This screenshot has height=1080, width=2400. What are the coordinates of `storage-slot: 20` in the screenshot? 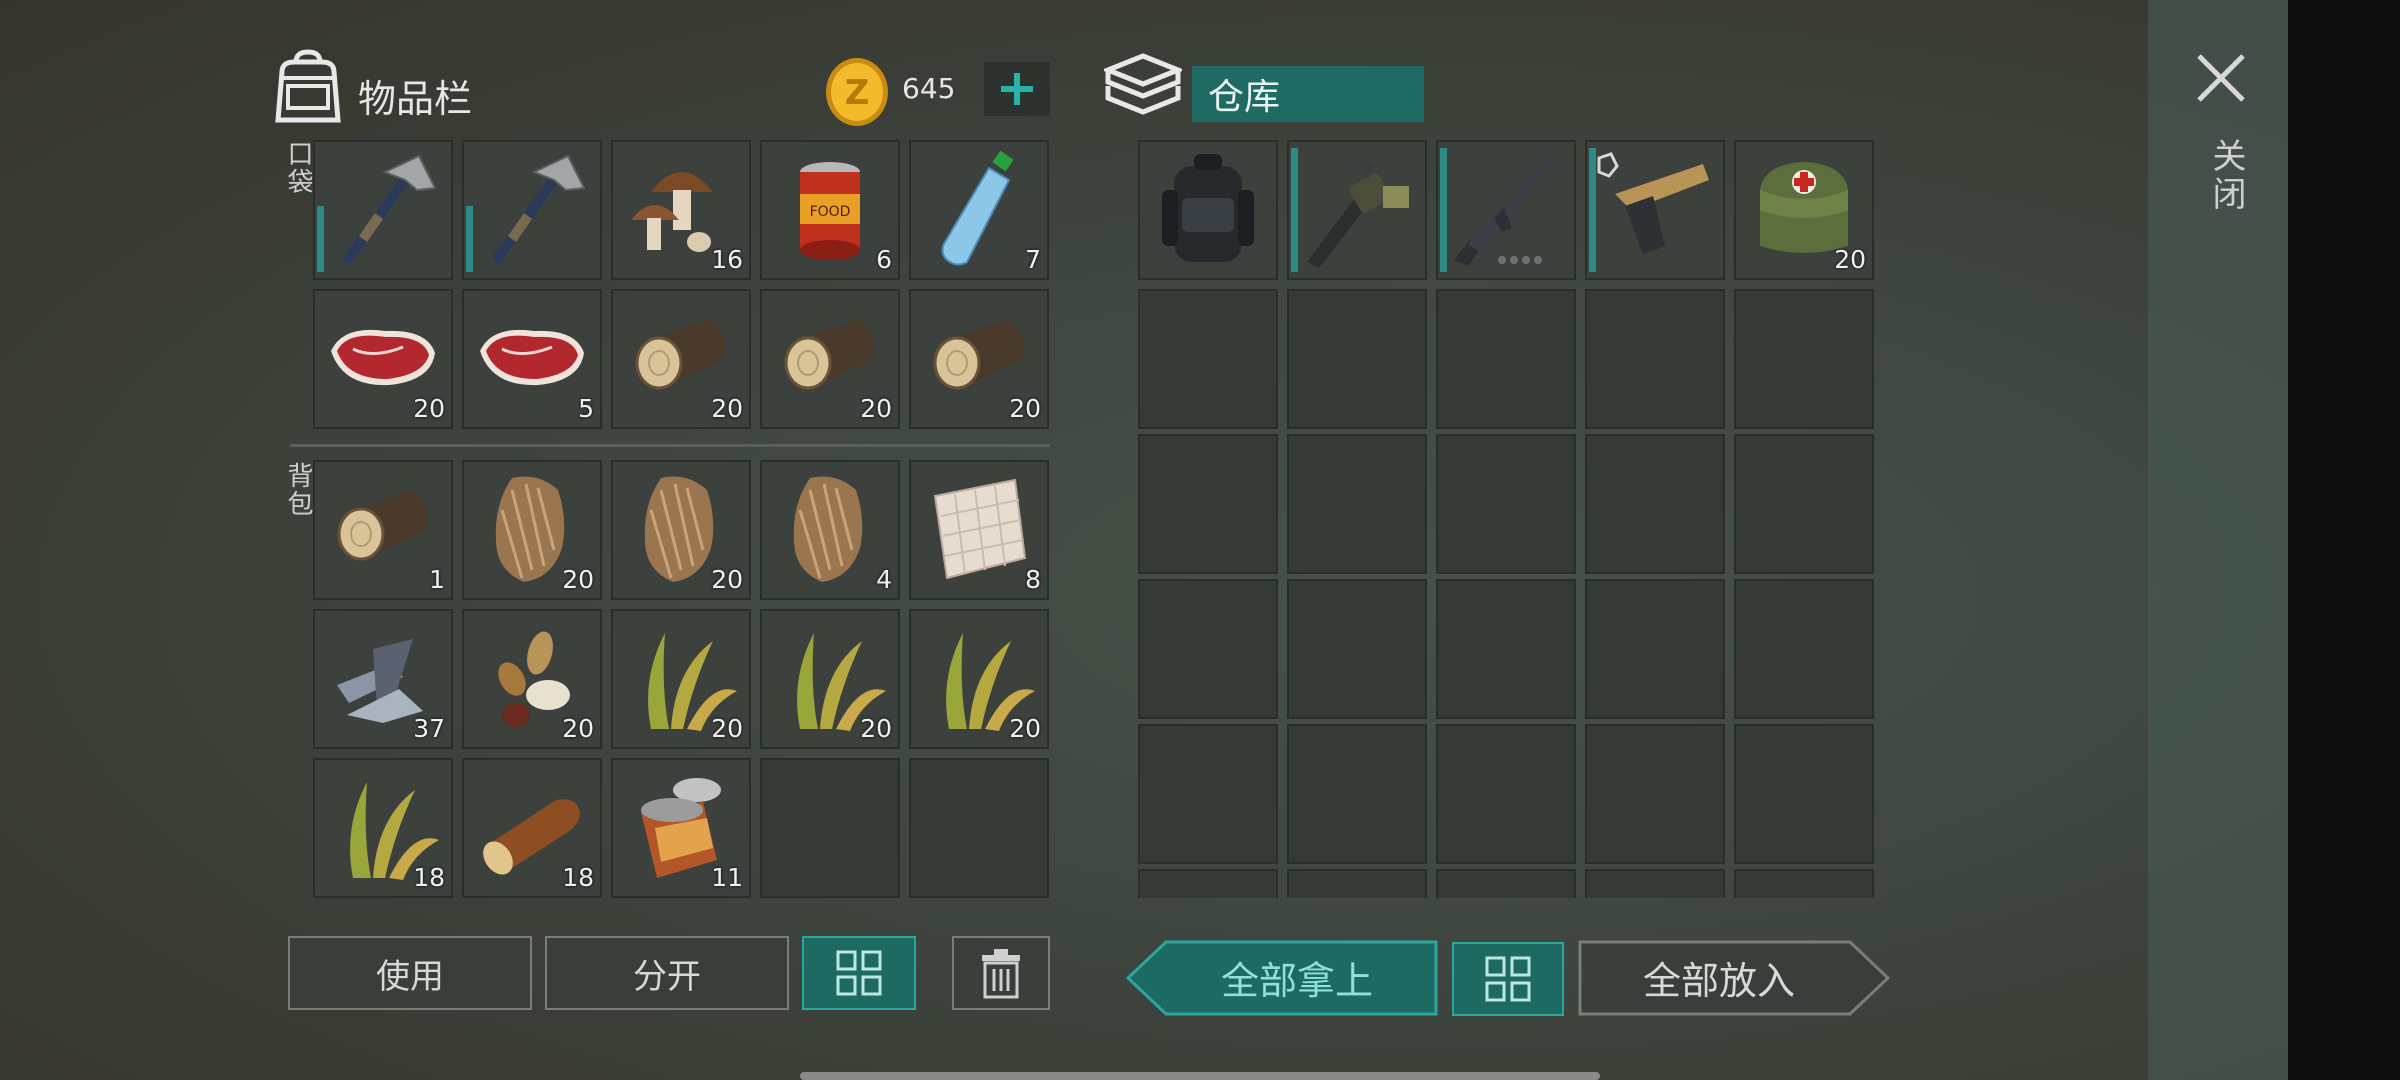 It's located at (1804, 210).